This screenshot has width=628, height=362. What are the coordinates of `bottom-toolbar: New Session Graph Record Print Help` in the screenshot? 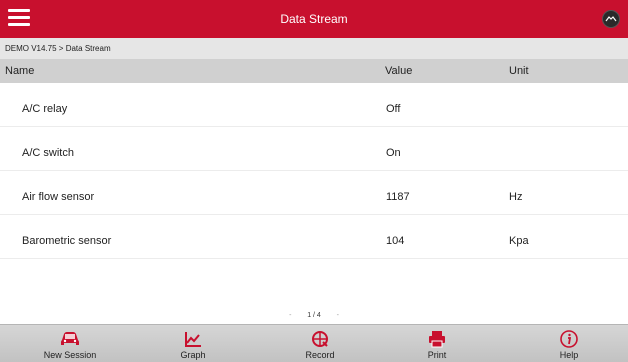 It's located at (314, 343).